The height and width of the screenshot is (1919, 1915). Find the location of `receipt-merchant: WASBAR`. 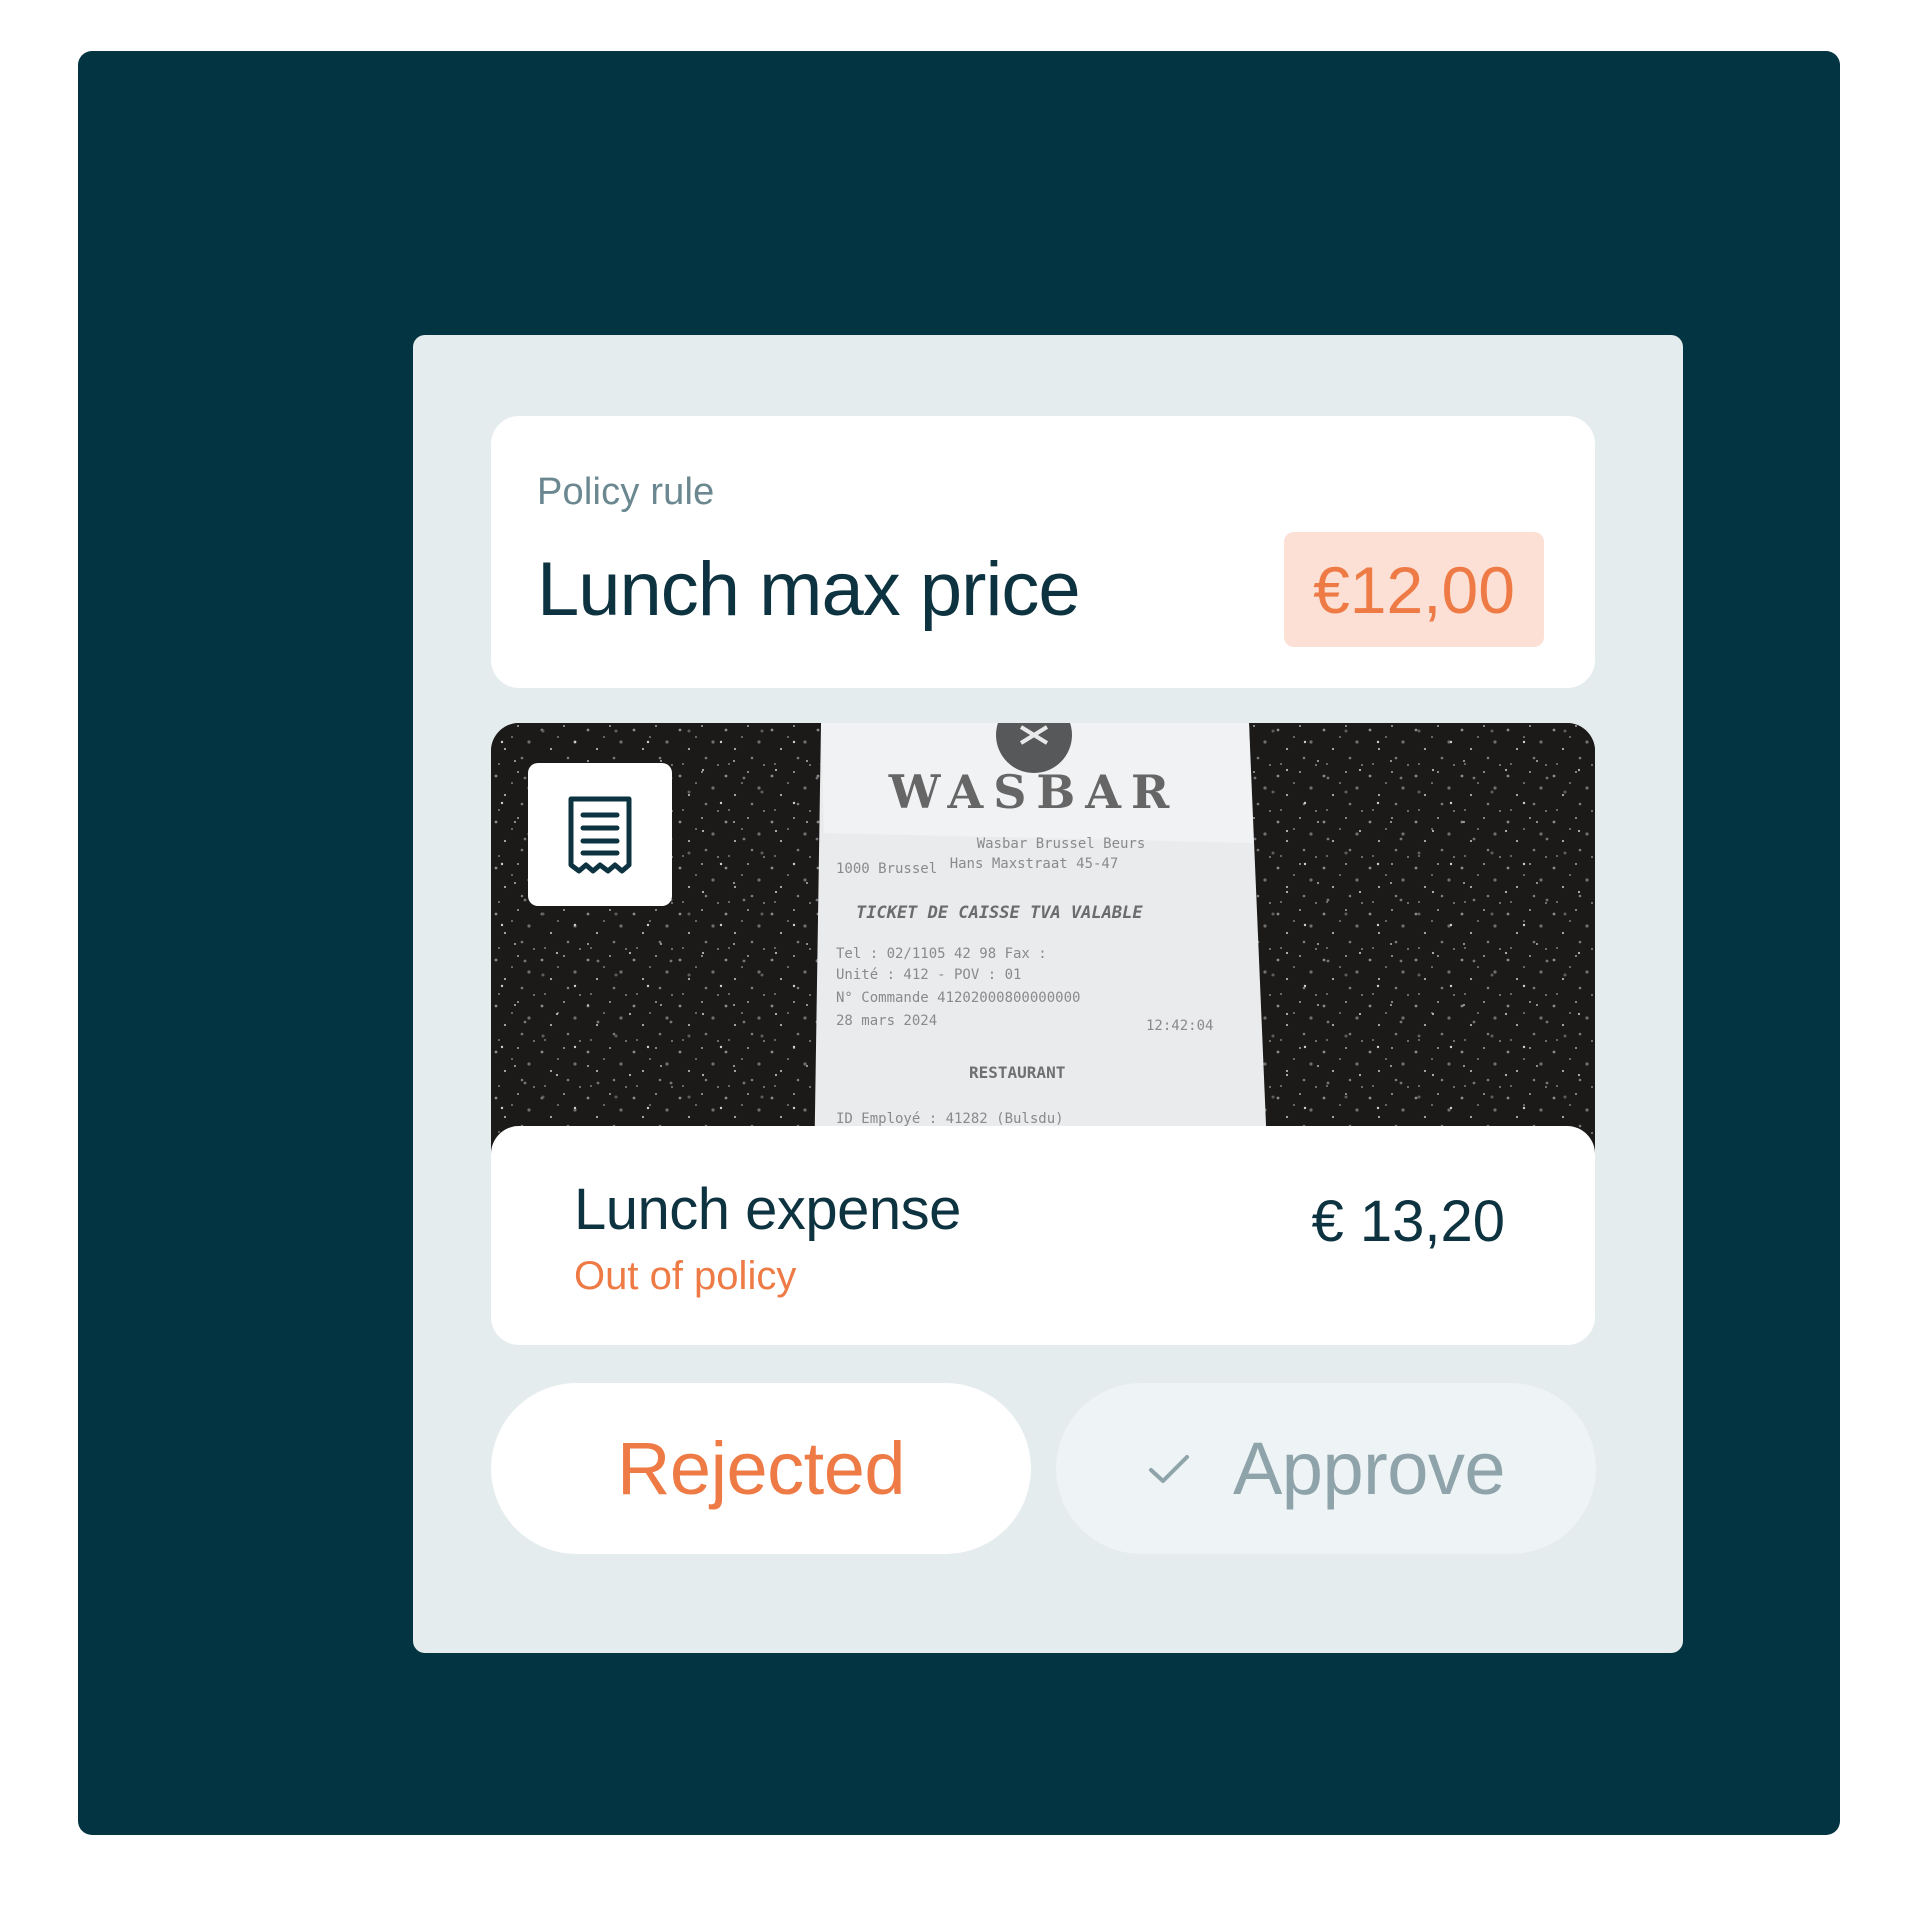

receipt-merchant: WASBAR is located at coordinates (1033, 792).